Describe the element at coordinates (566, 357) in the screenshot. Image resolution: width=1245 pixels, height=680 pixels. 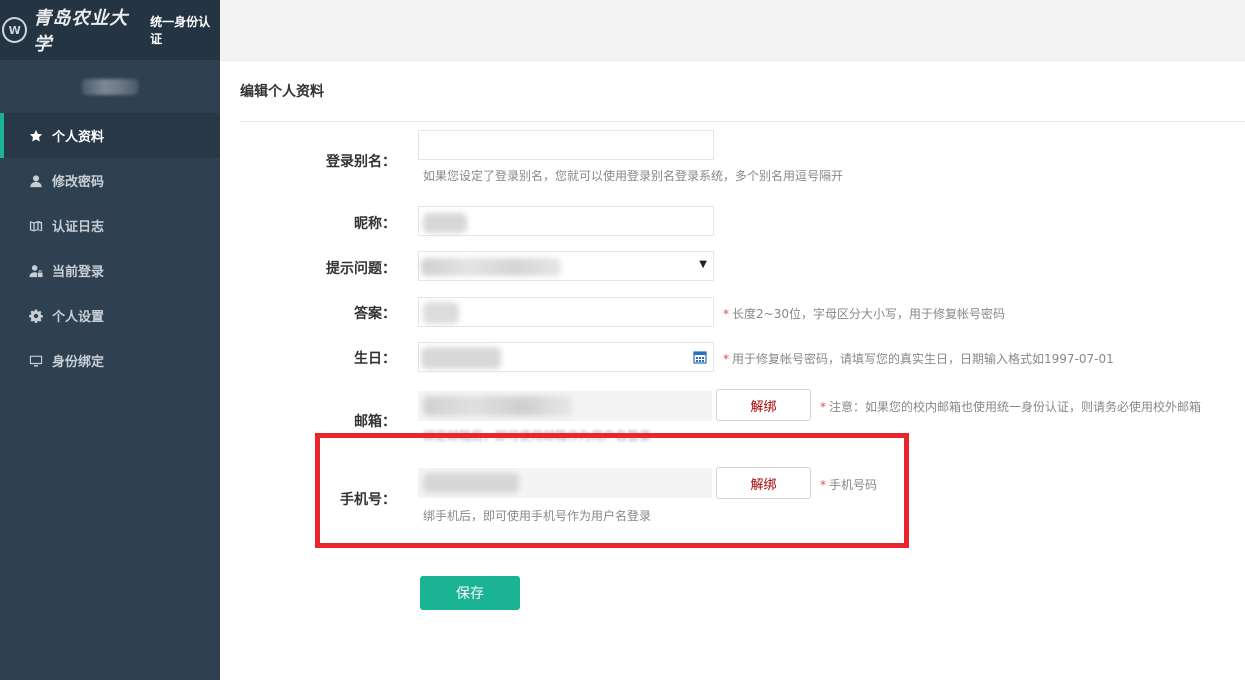
I see `birthday-input` at that location.